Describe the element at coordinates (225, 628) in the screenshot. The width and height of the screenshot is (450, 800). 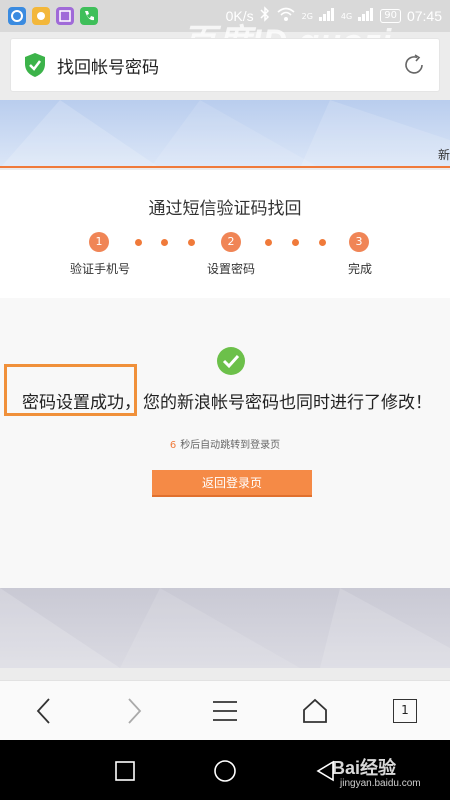
I see `decorative-band` at that location.